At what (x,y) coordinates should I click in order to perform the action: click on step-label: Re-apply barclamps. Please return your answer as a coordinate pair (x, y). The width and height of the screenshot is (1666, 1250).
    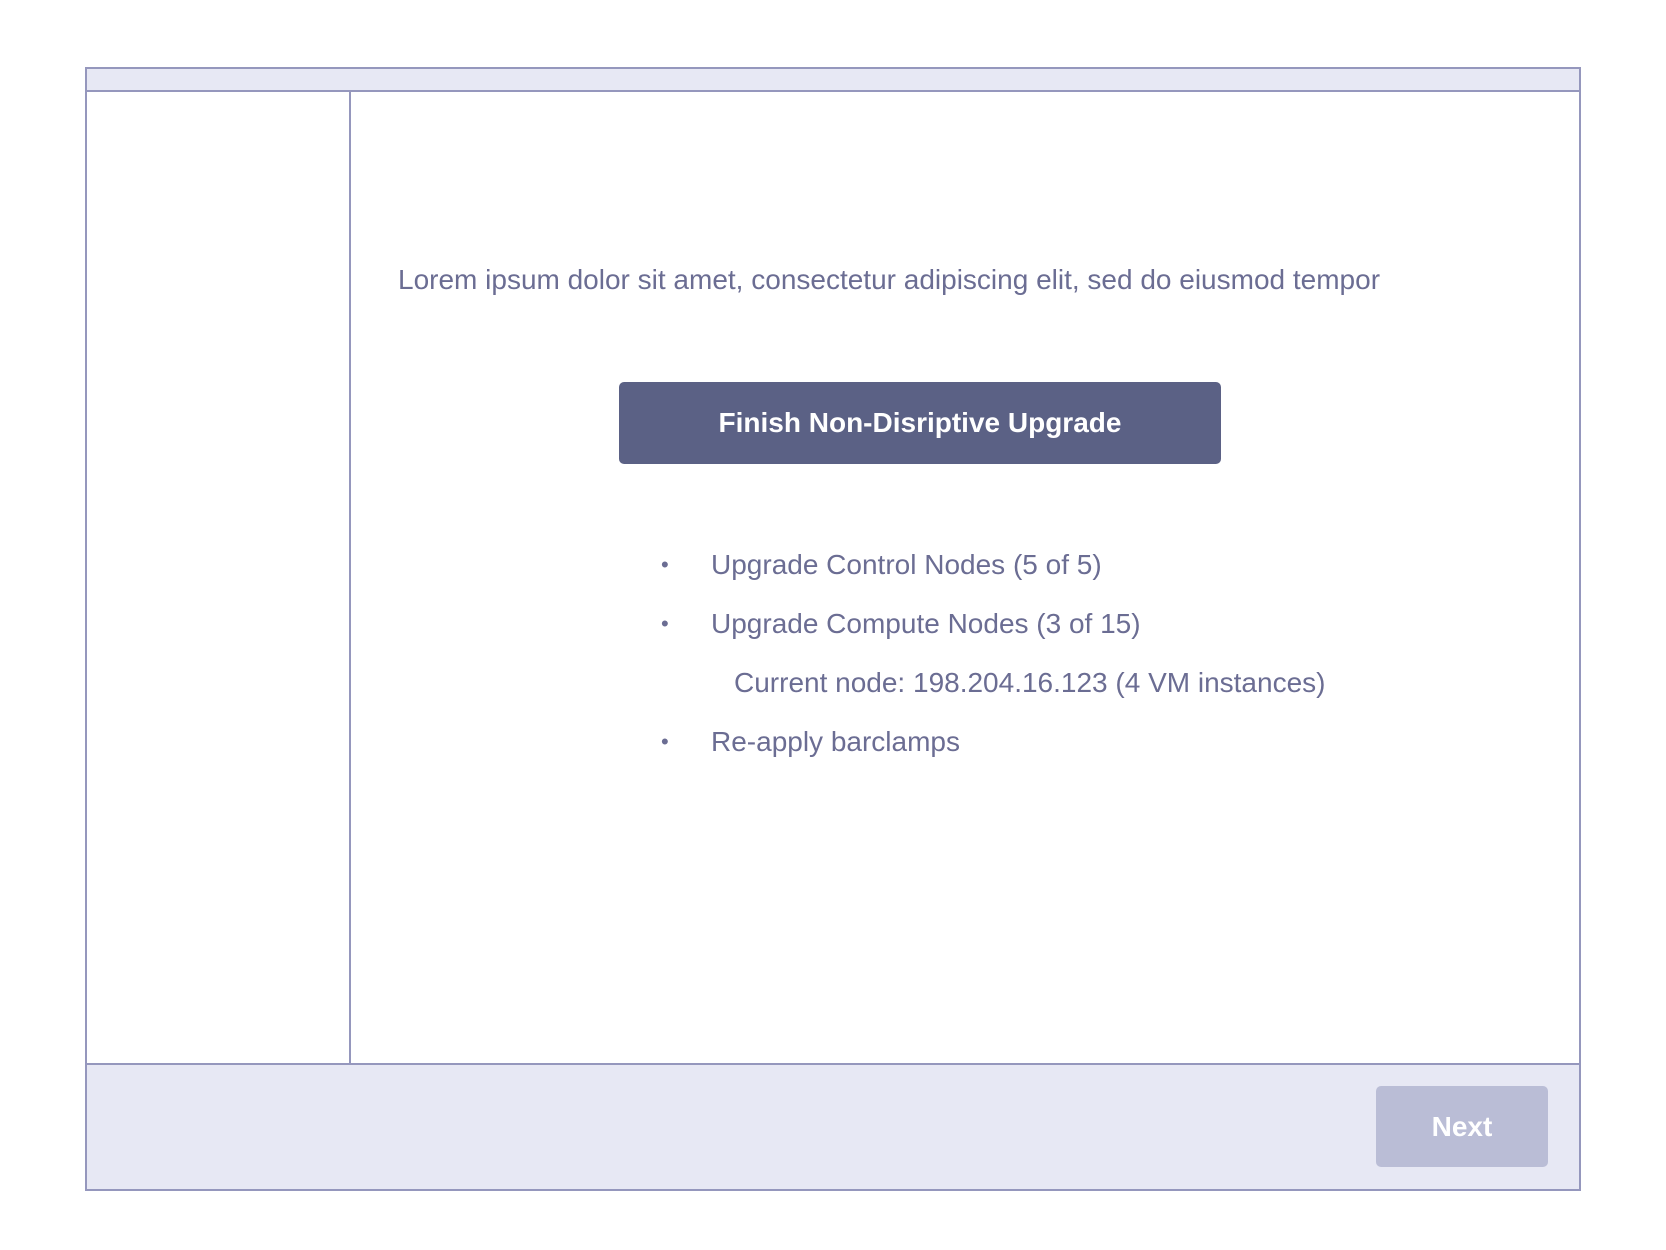
    Looking at the image, I should click on (835, 741).